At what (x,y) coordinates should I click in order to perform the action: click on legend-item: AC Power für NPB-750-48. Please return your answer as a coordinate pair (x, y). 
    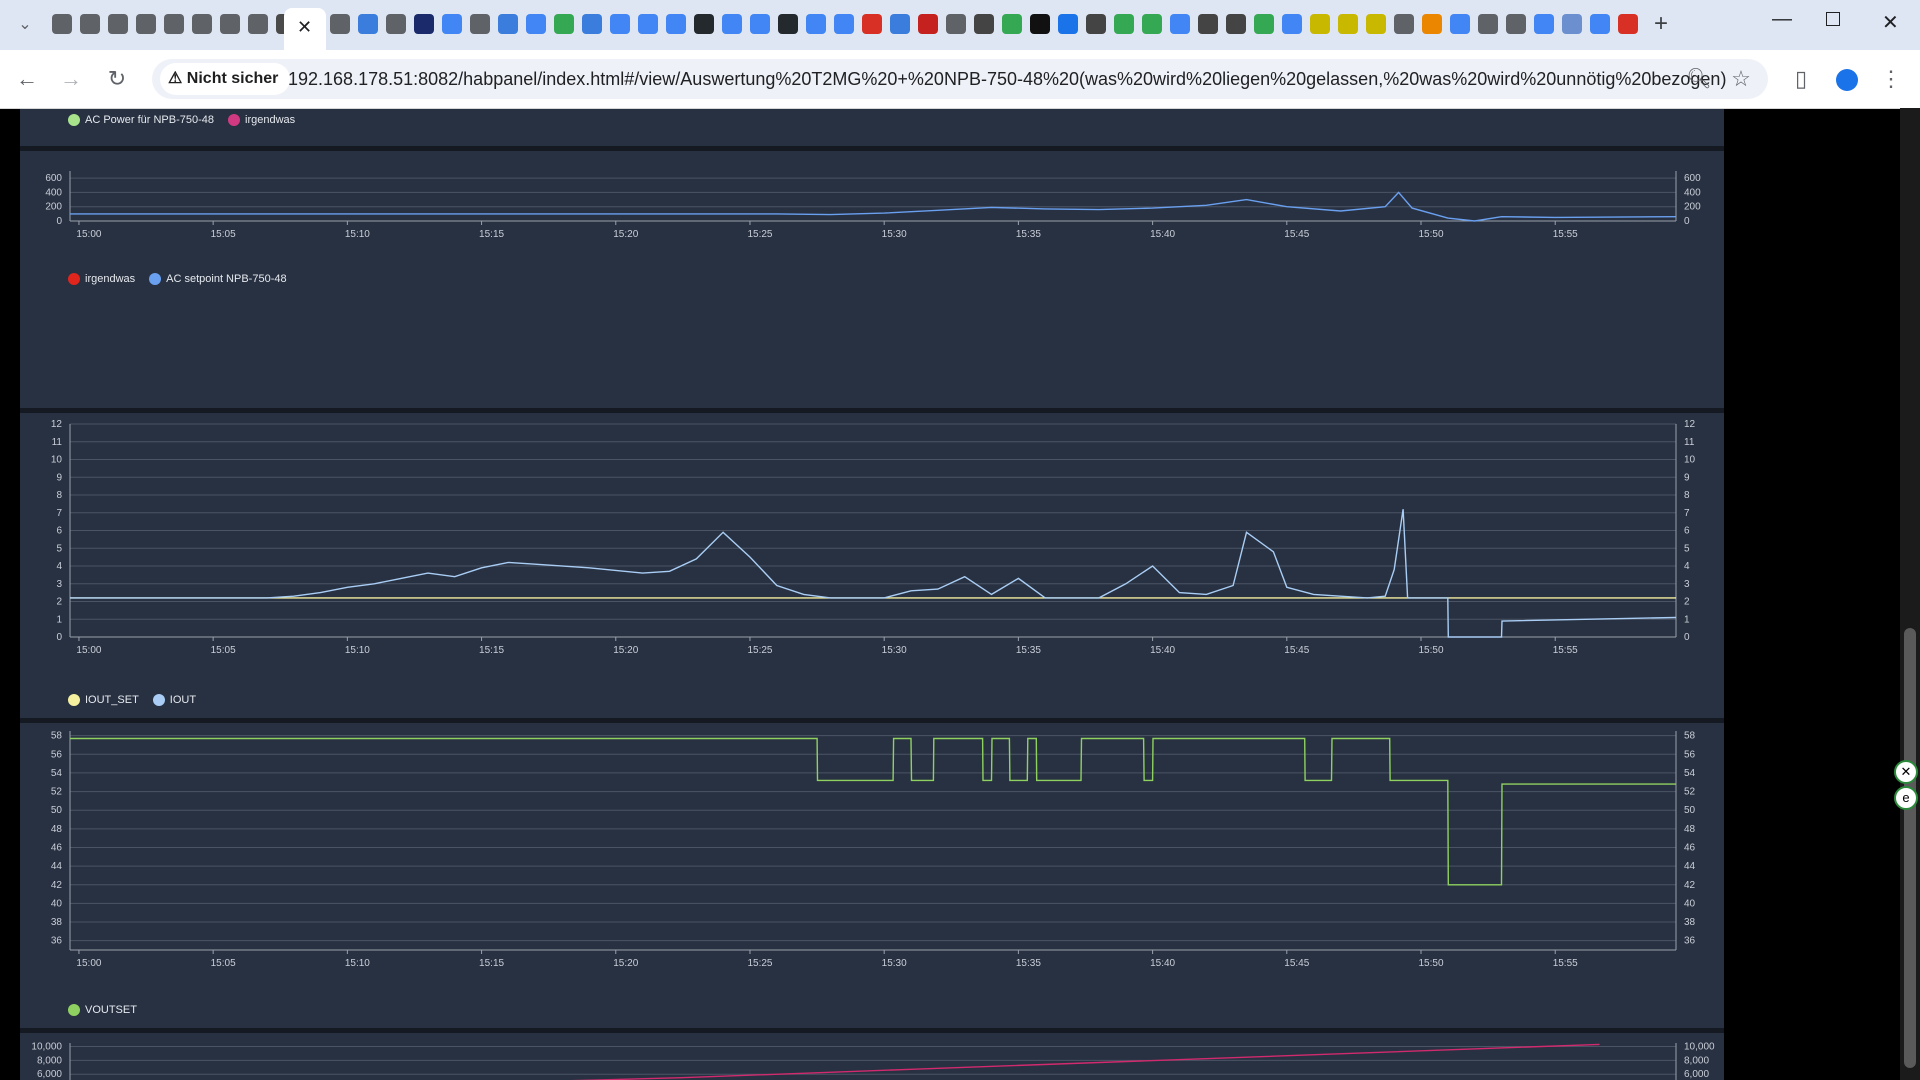
    Looking at the image, I should click on (141, 120).